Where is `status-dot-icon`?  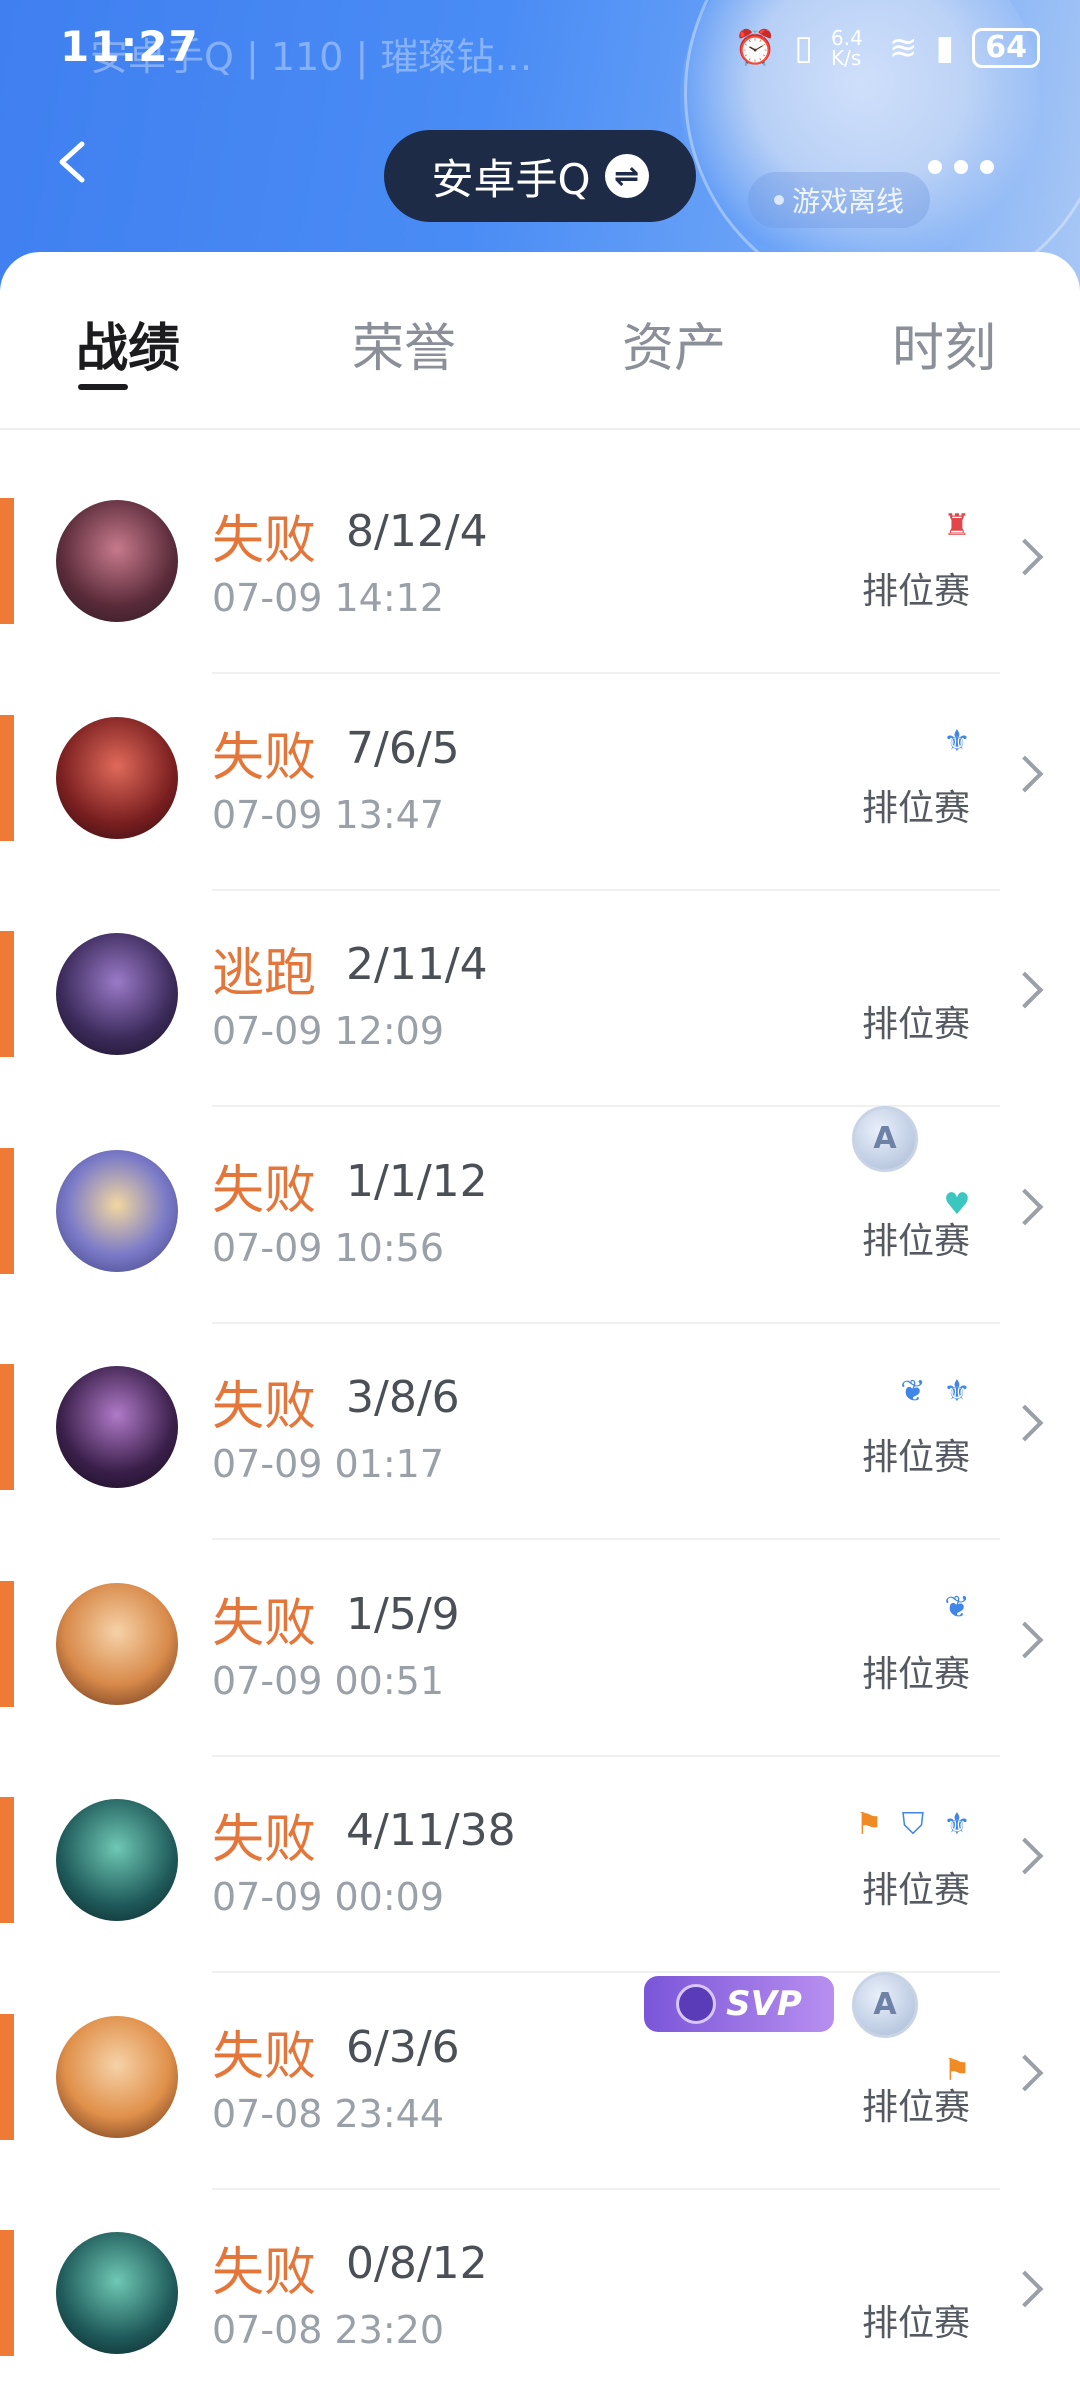
status-dot-icon is located at coordinates (779, 200).